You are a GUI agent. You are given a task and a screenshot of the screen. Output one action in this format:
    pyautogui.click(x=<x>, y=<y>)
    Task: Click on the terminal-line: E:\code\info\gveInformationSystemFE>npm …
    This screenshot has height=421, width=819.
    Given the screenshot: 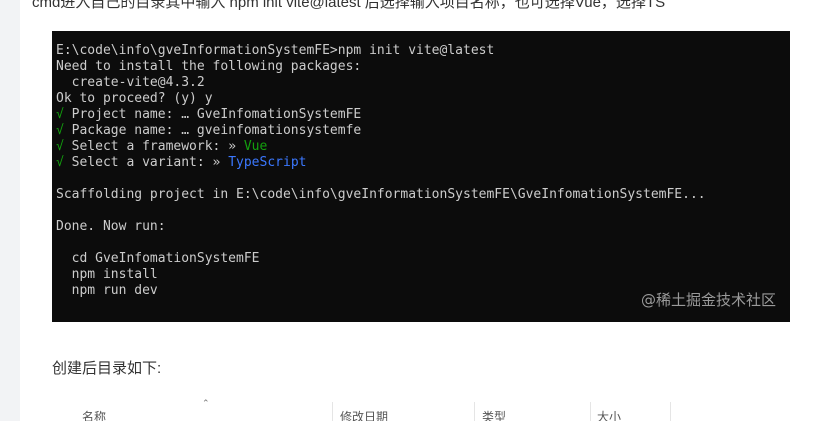 What is the action you would take?
    pyautogui.click(x=275, y=50)
    